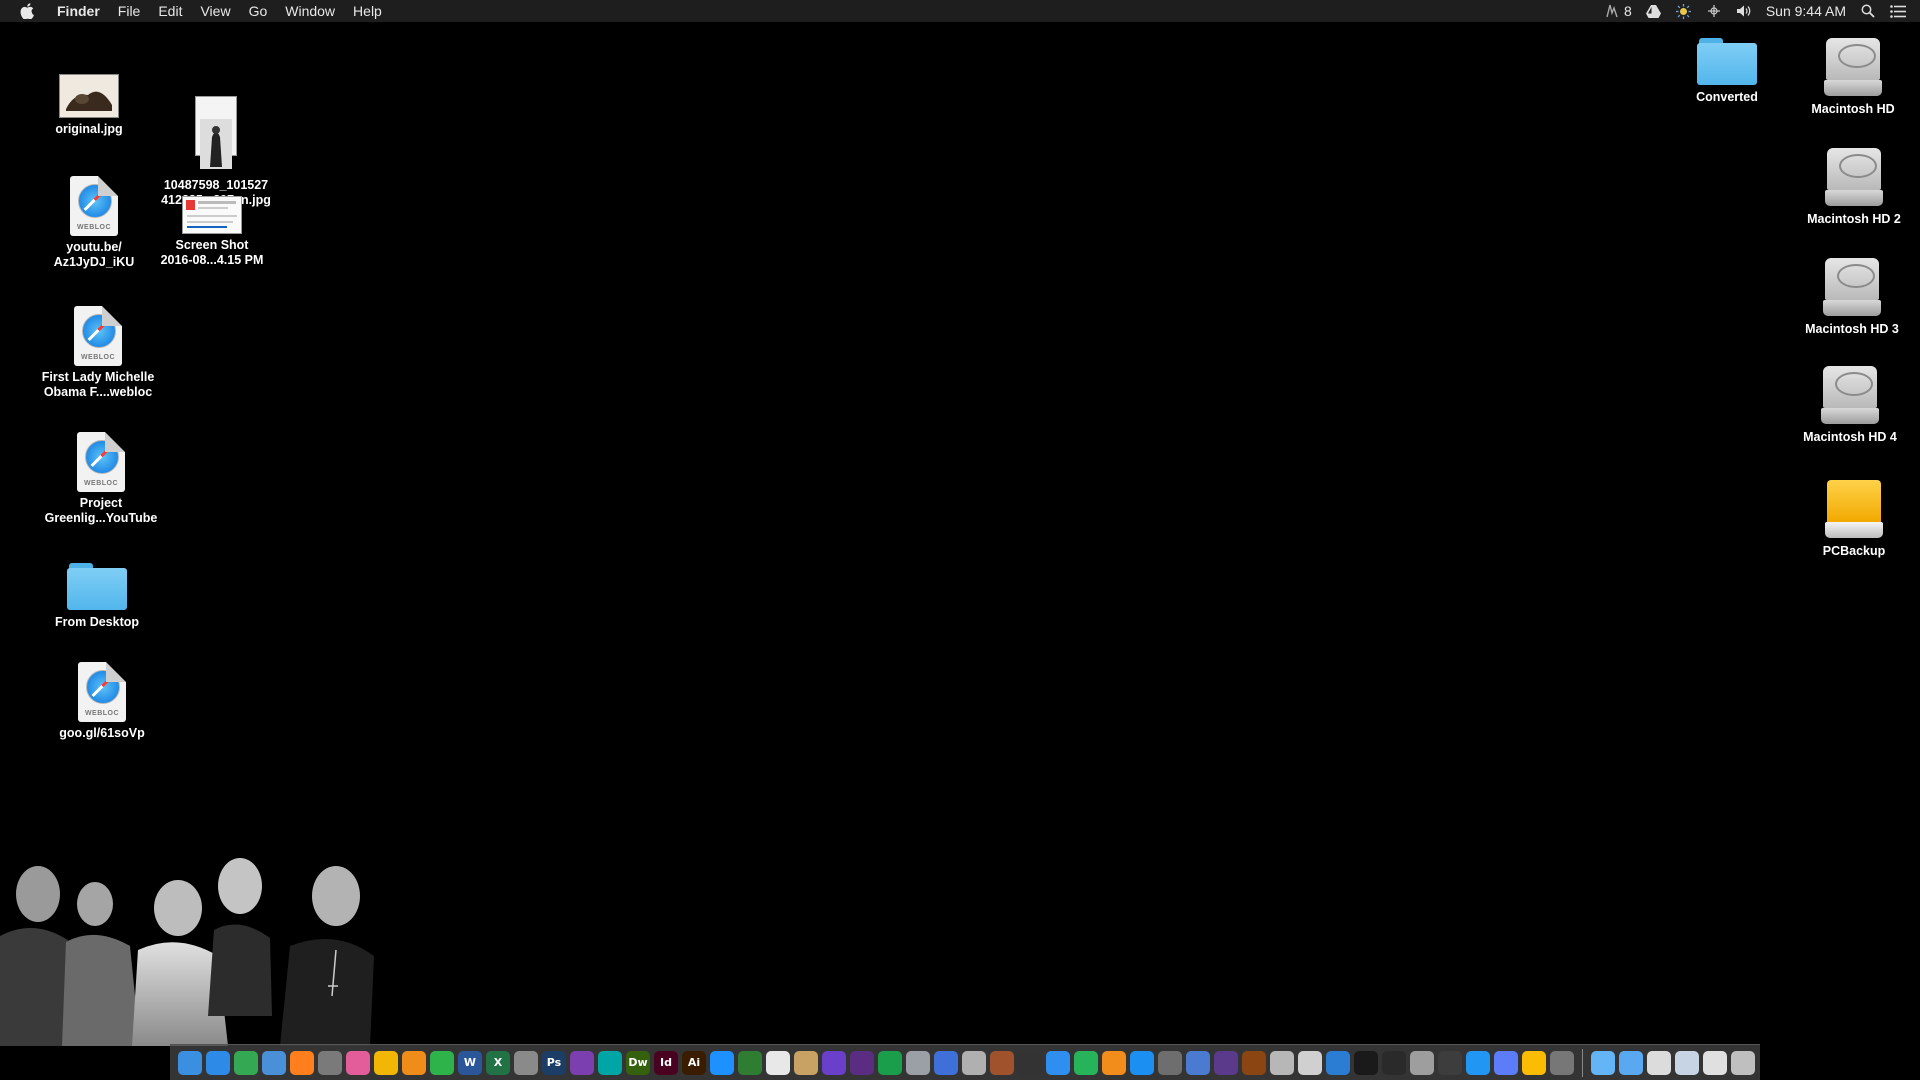 The width and height of the screenshot is (1920, 1080). I want to click on system-prefs-icon, so click(1170, 1062).